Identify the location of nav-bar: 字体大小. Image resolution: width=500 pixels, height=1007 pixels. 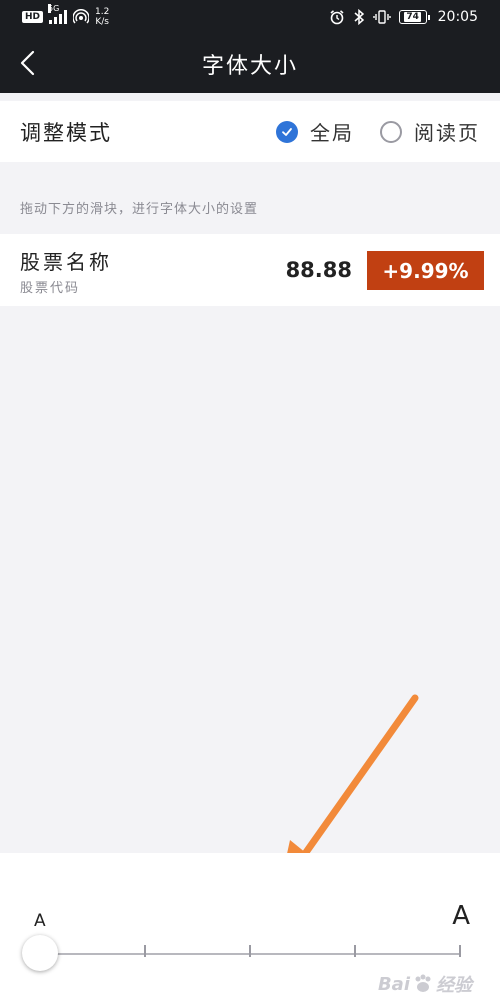
(250, 63).